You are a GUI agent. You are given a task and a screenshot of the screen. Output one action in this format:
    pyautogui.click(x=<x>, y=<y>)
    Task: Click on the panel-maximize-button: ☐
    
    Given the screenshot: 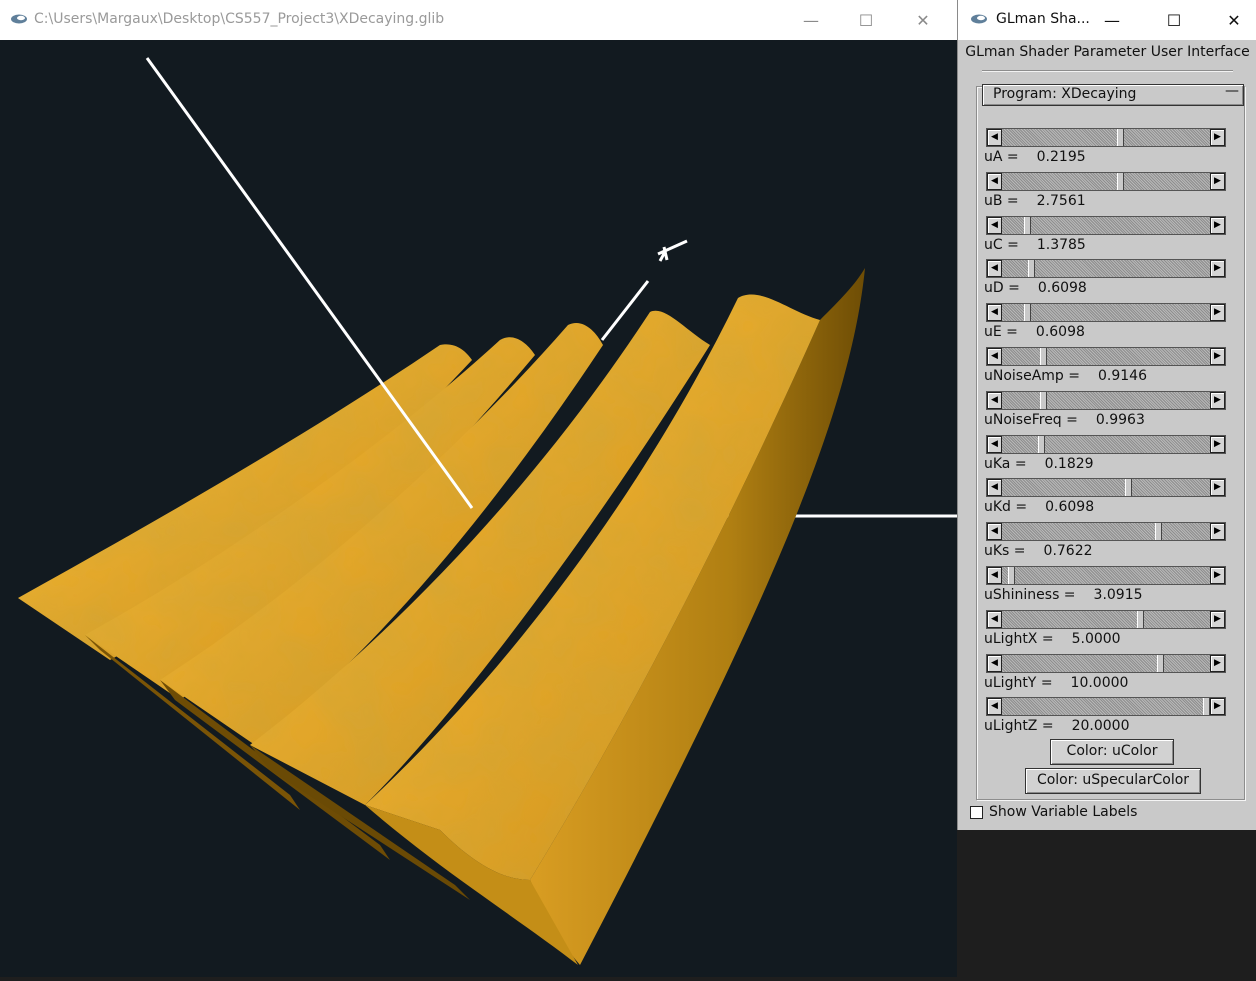 What is the action you would take?
    pyautogui.click(x=1174, y=20)
    